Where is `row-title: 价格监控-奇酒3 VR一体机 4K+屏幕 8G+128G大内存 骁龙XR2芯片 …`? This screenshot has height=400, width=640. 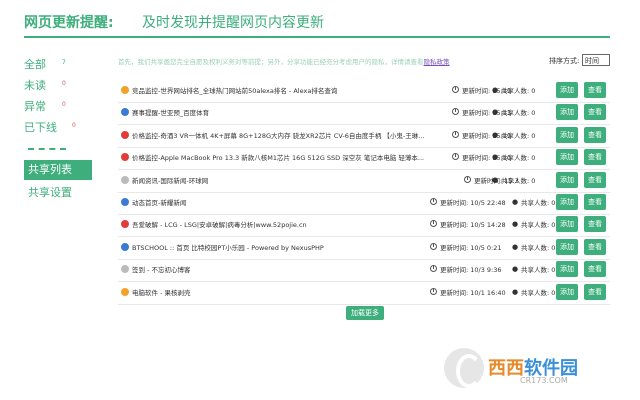
row-title: 价格监控-奇酒3 VR一体机 4K+屏幕 8G+128G大内存 骁龙XR2芯片 … is located at coordinates (282, 135).